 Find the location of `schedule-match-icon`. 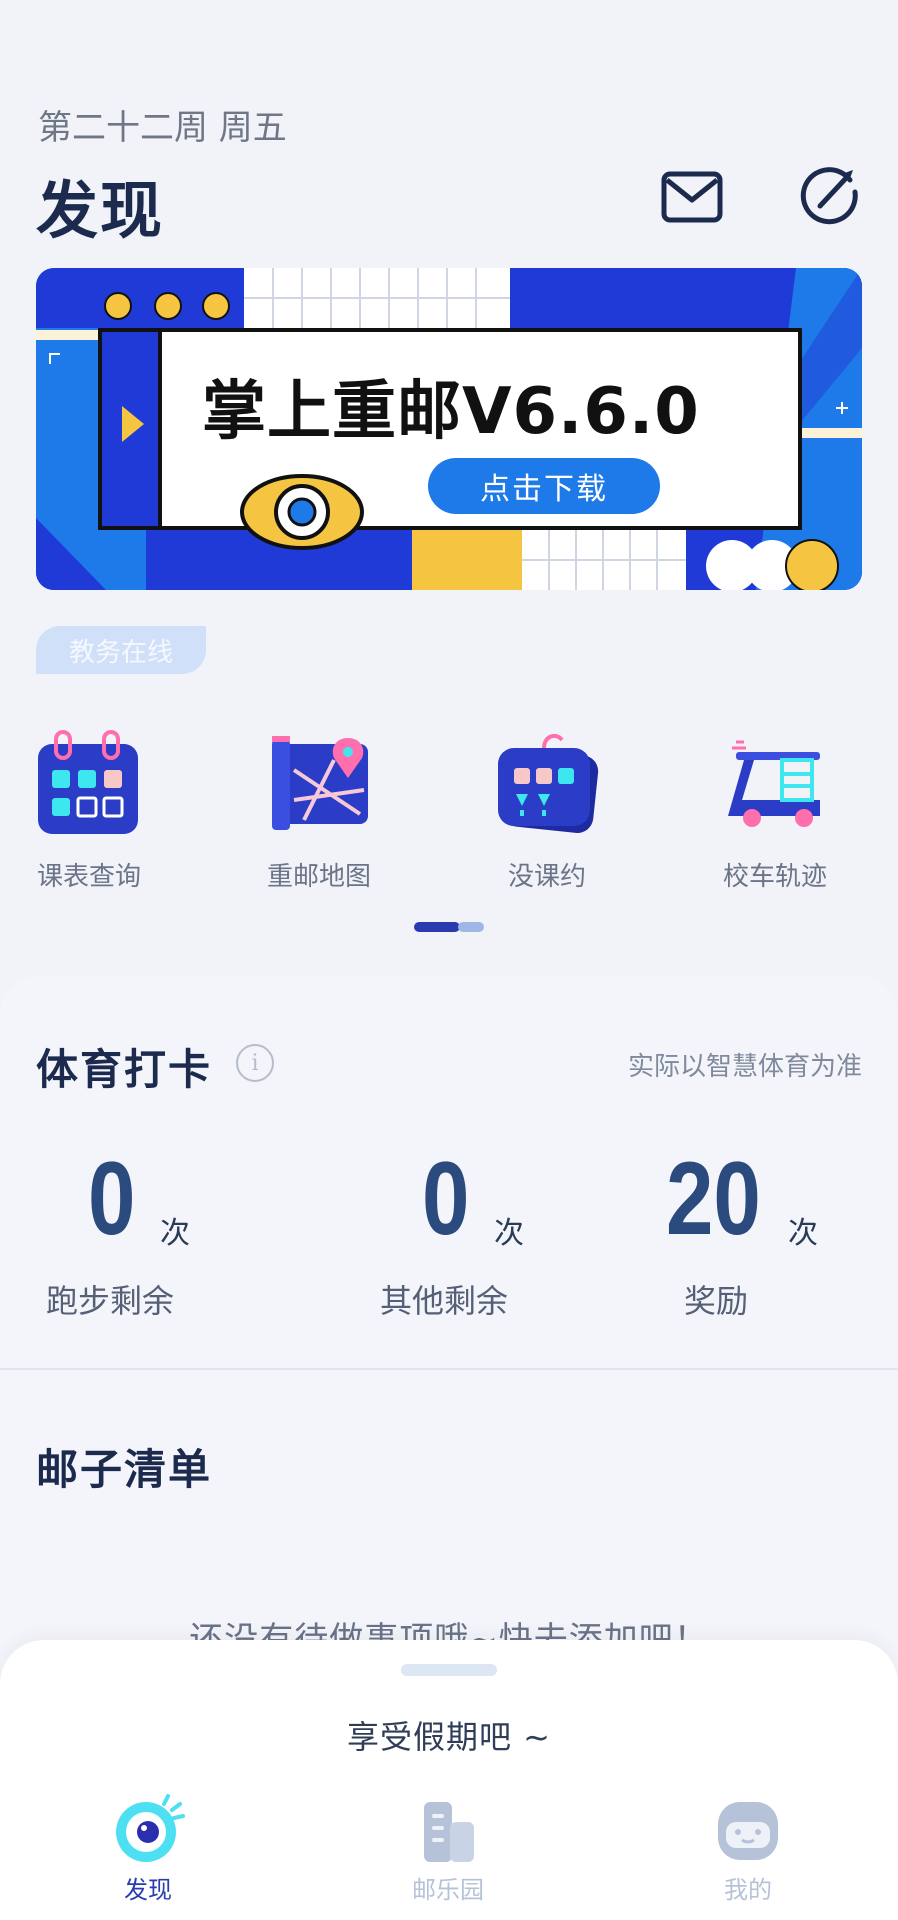

schedule-match-icon is located at coordinates (548, 783).